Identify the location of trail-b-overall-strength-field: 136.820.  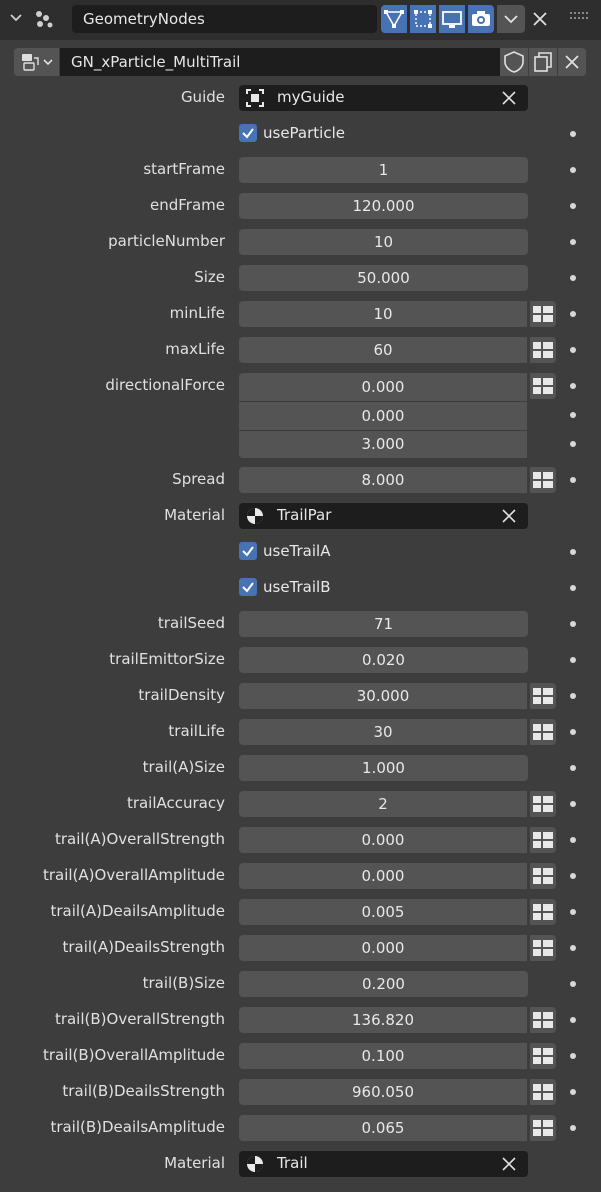
(383, 1020).